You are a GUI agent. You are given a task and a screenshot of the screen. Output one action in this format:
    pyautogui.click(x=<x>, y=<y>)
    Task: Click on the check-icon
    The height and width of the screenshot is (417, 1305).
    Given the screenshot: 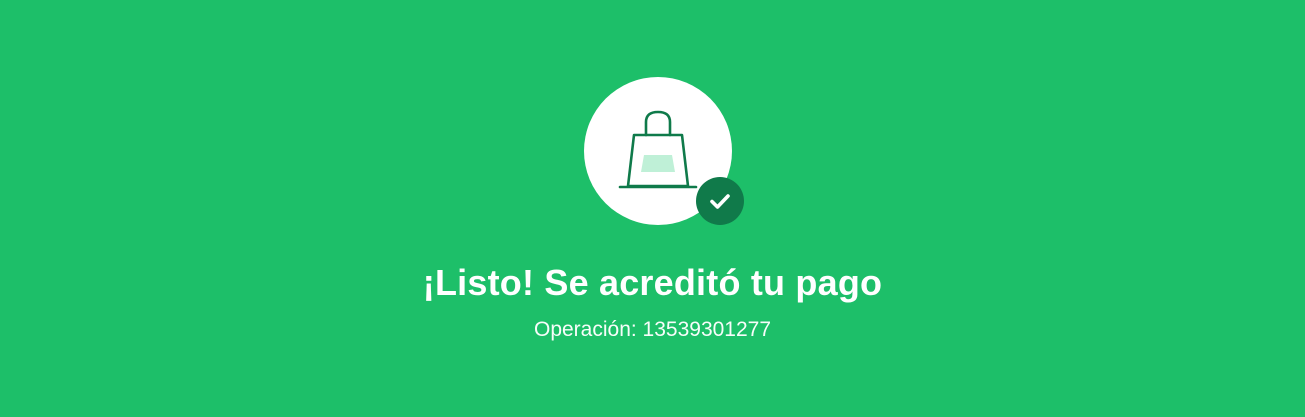 What is the action you would take?
    pyautogui.click(x=720, y=201)
    